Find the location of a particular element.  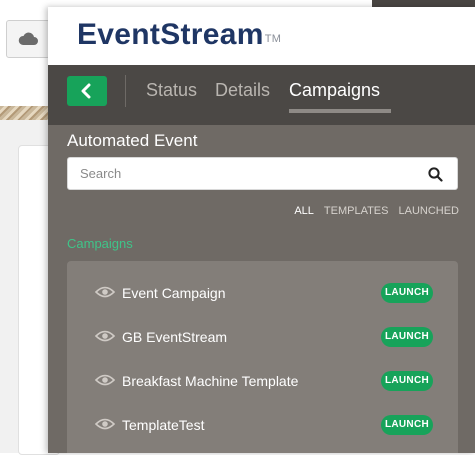

list-item: GB EventStream LAUNCH is located at coordinates (262, 338).